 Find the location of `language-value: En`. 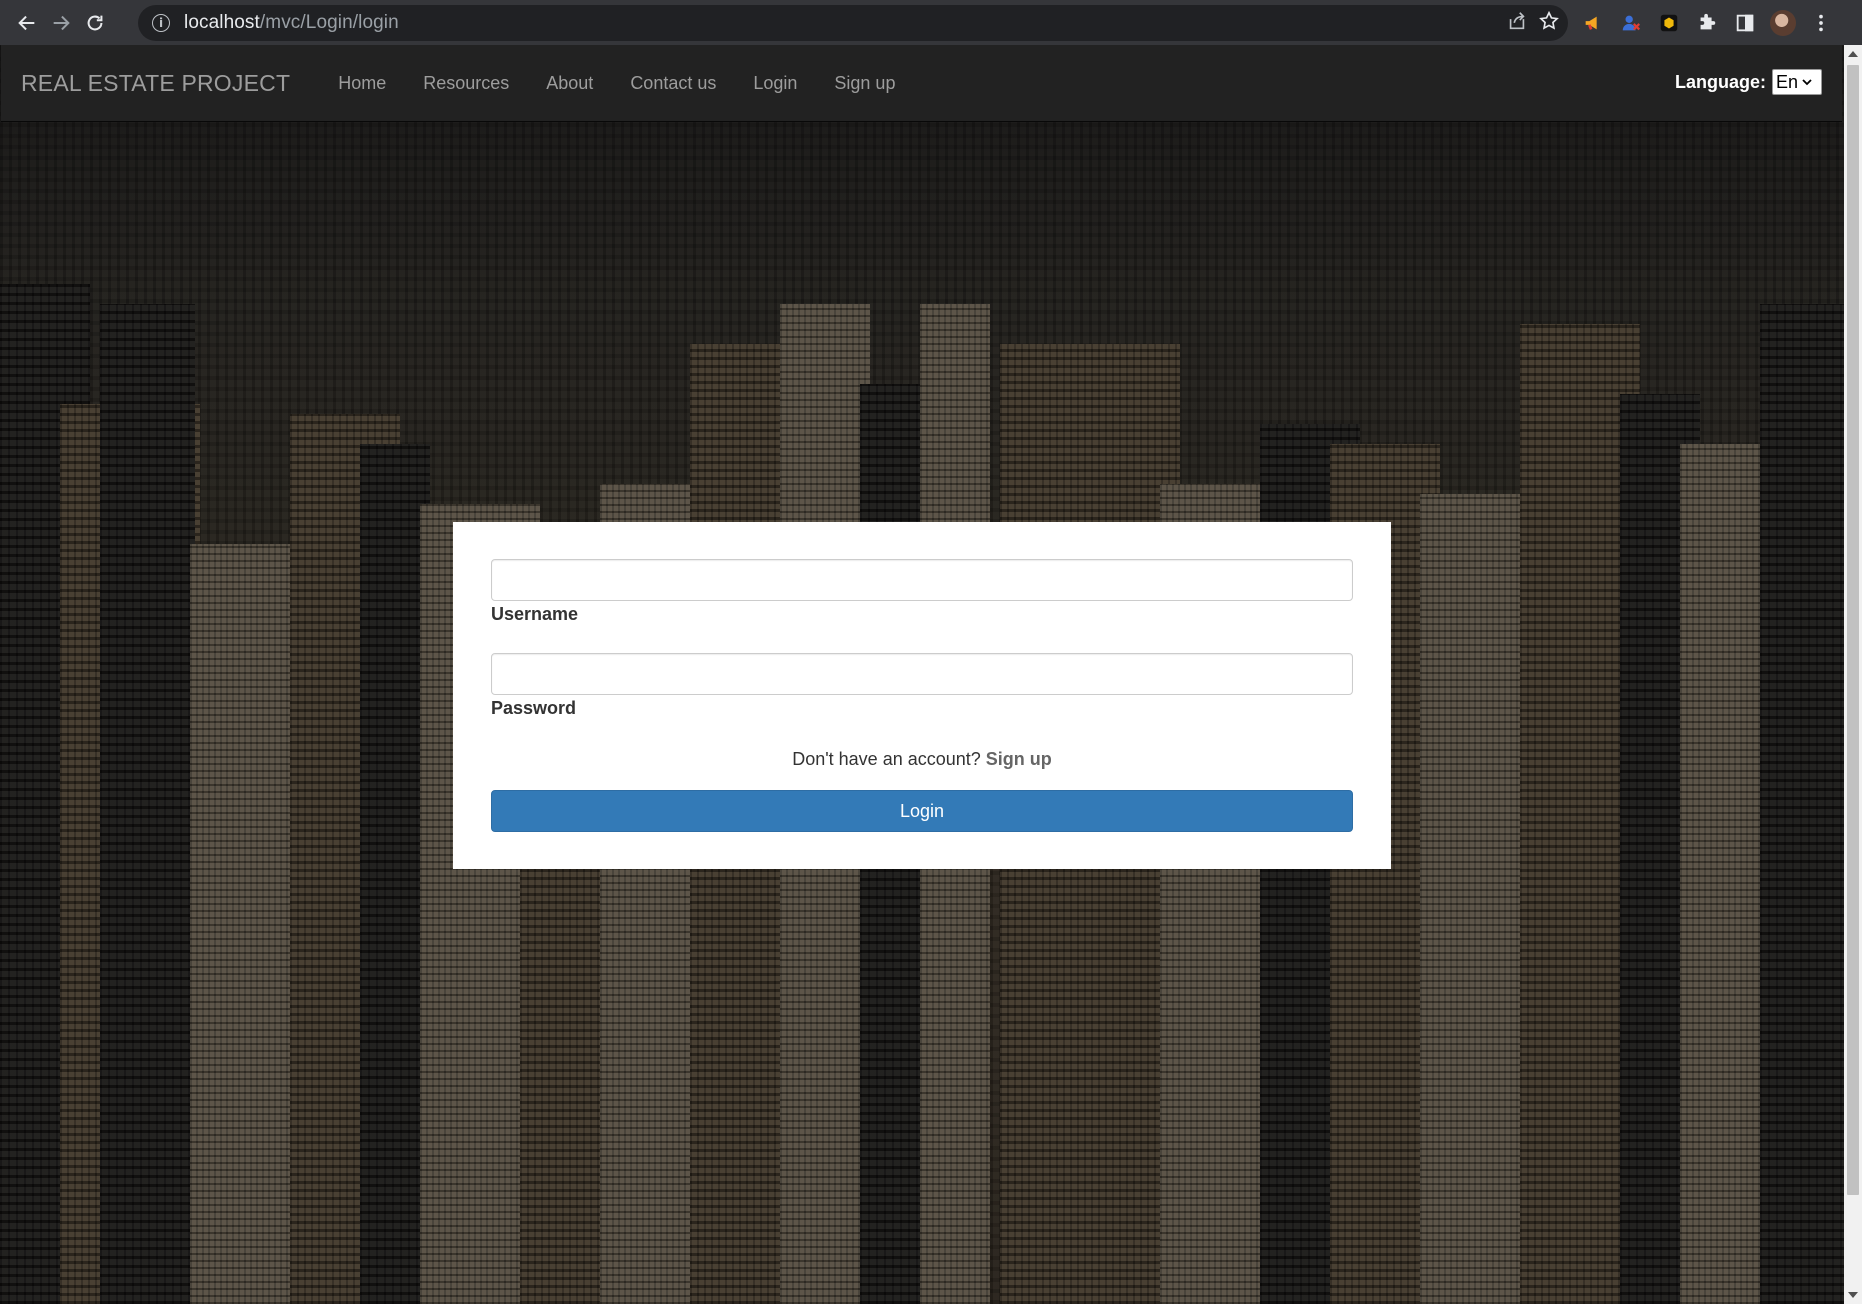

language-value: En is located at coordinates (1787, 81).